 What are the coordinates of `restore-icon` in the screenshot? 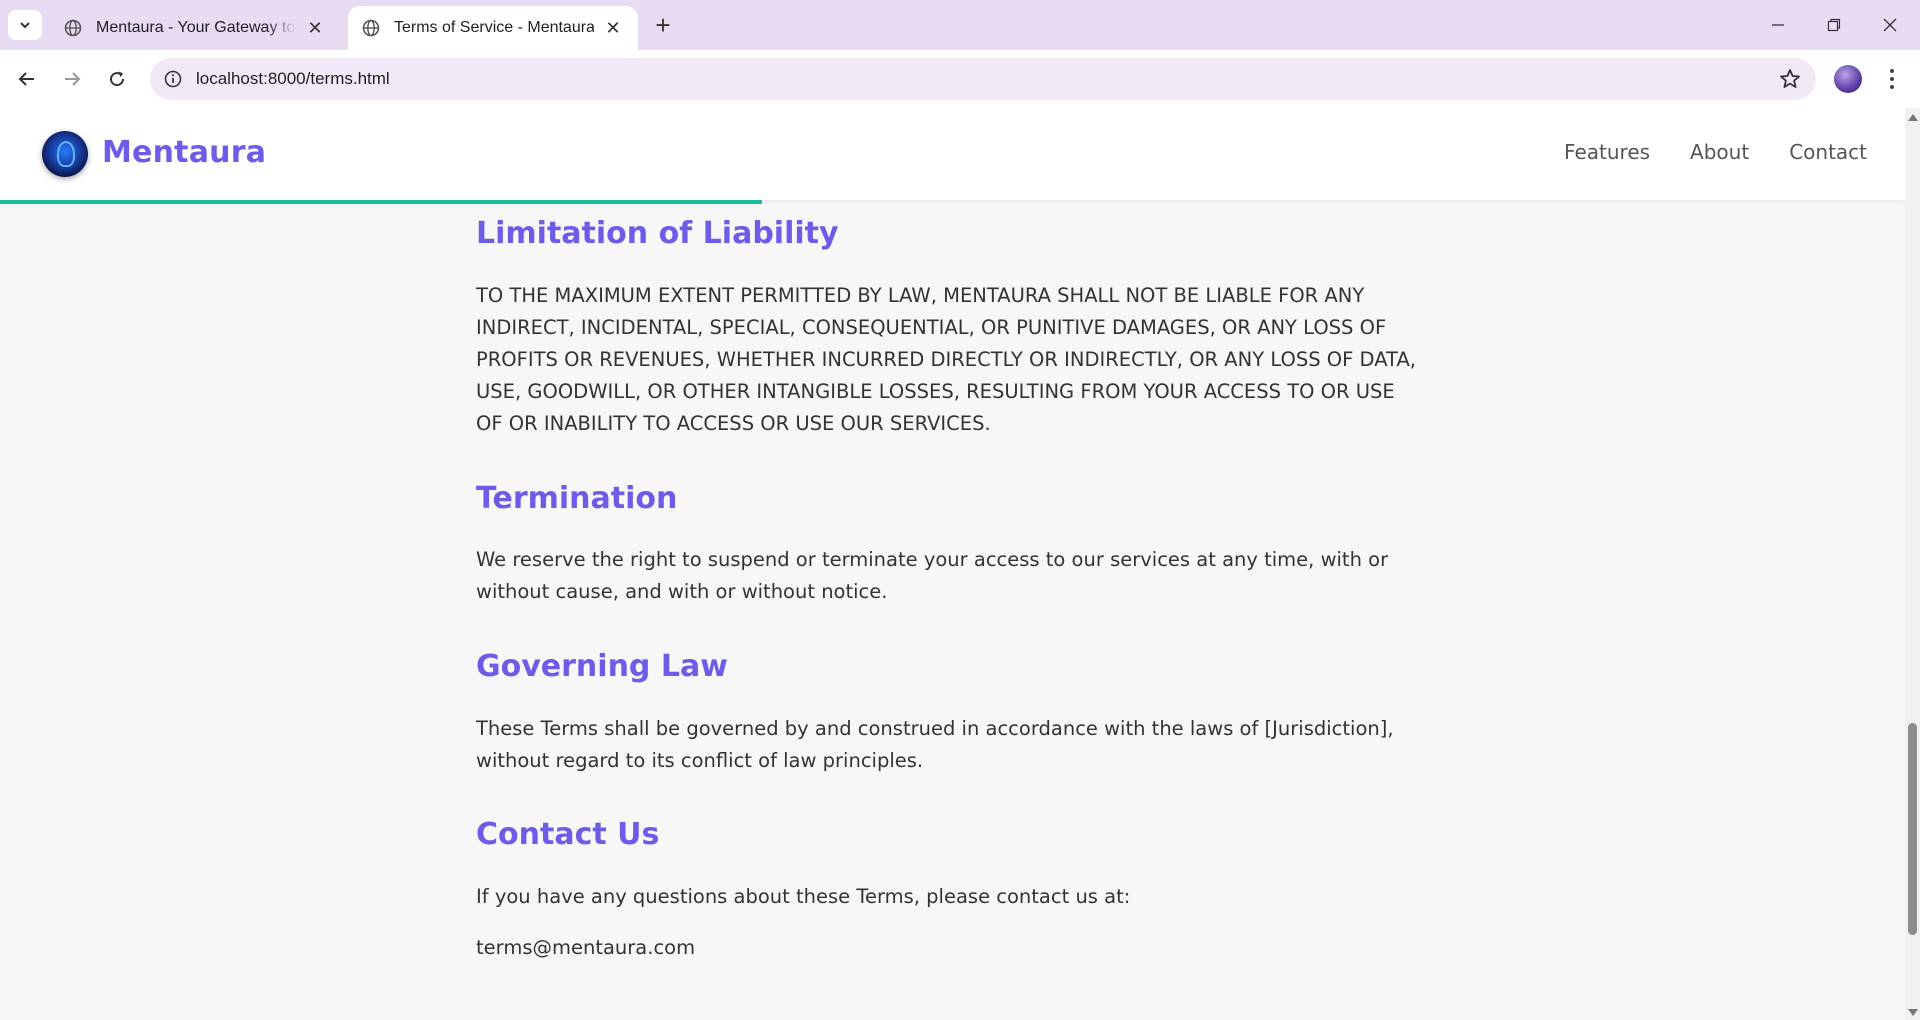 It's located at (1834, 25).